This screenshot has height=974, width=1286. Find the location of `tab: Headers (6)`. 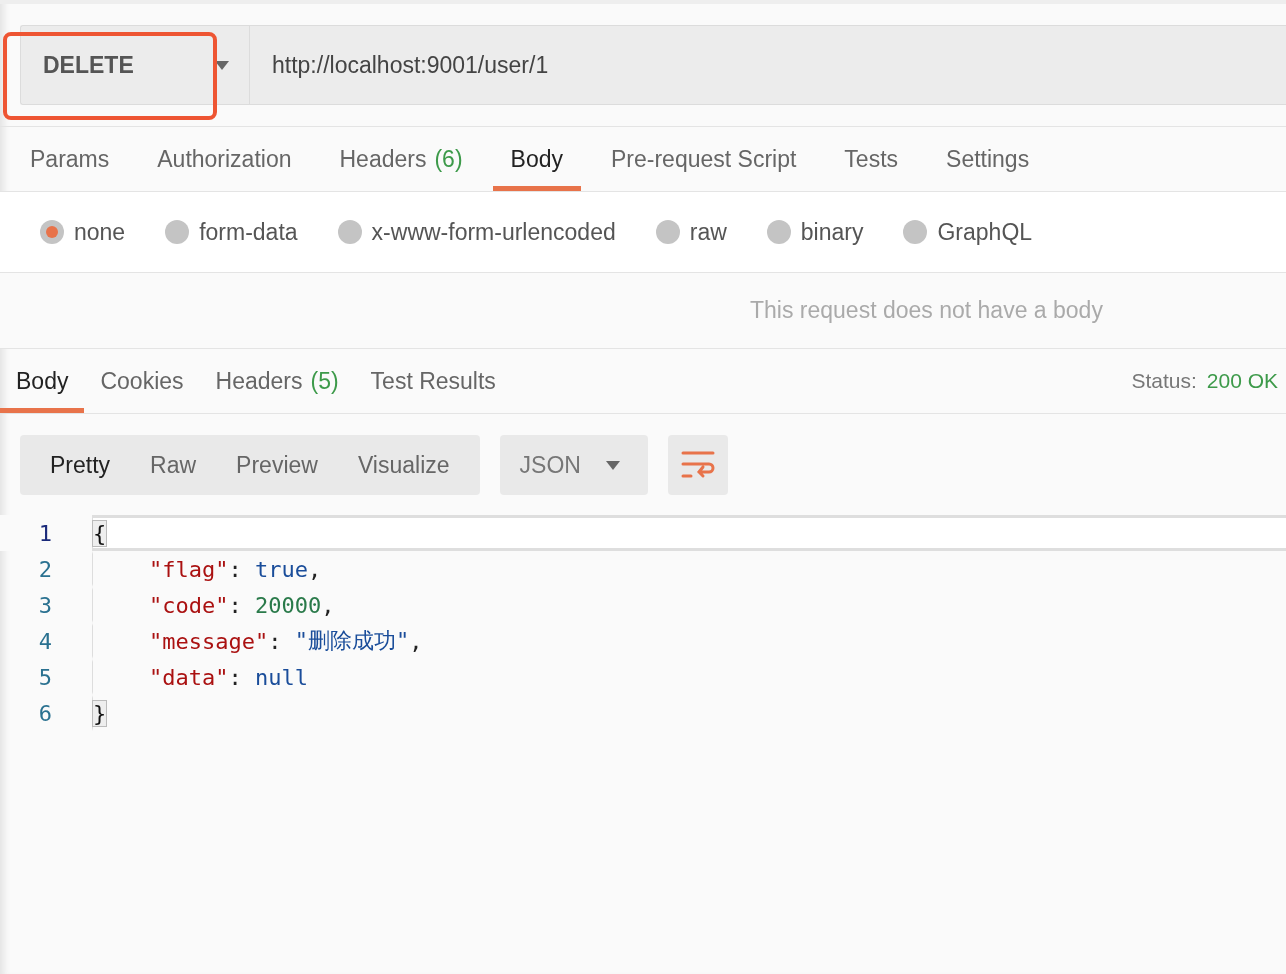

tab: Headers (6) is located at coordinates (401, 159).